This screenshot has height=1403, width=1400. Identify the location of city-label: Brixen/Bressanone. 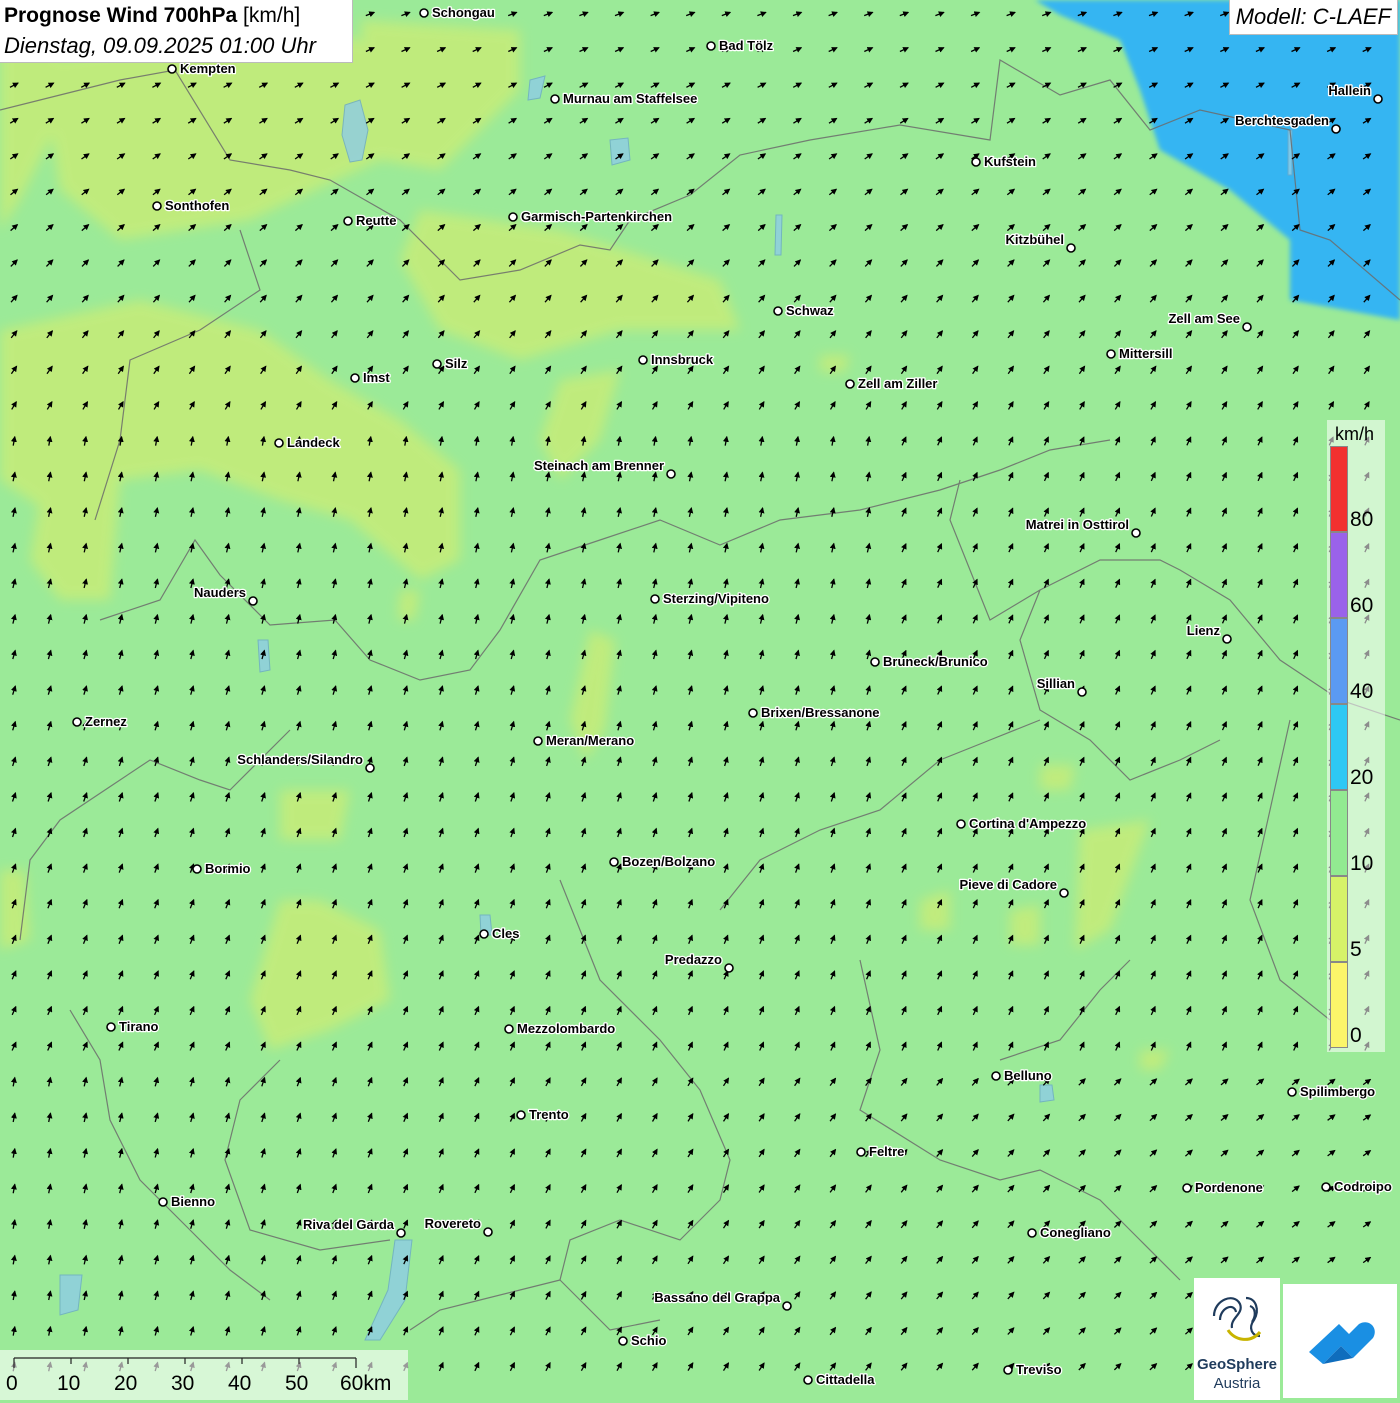
(820, 712).